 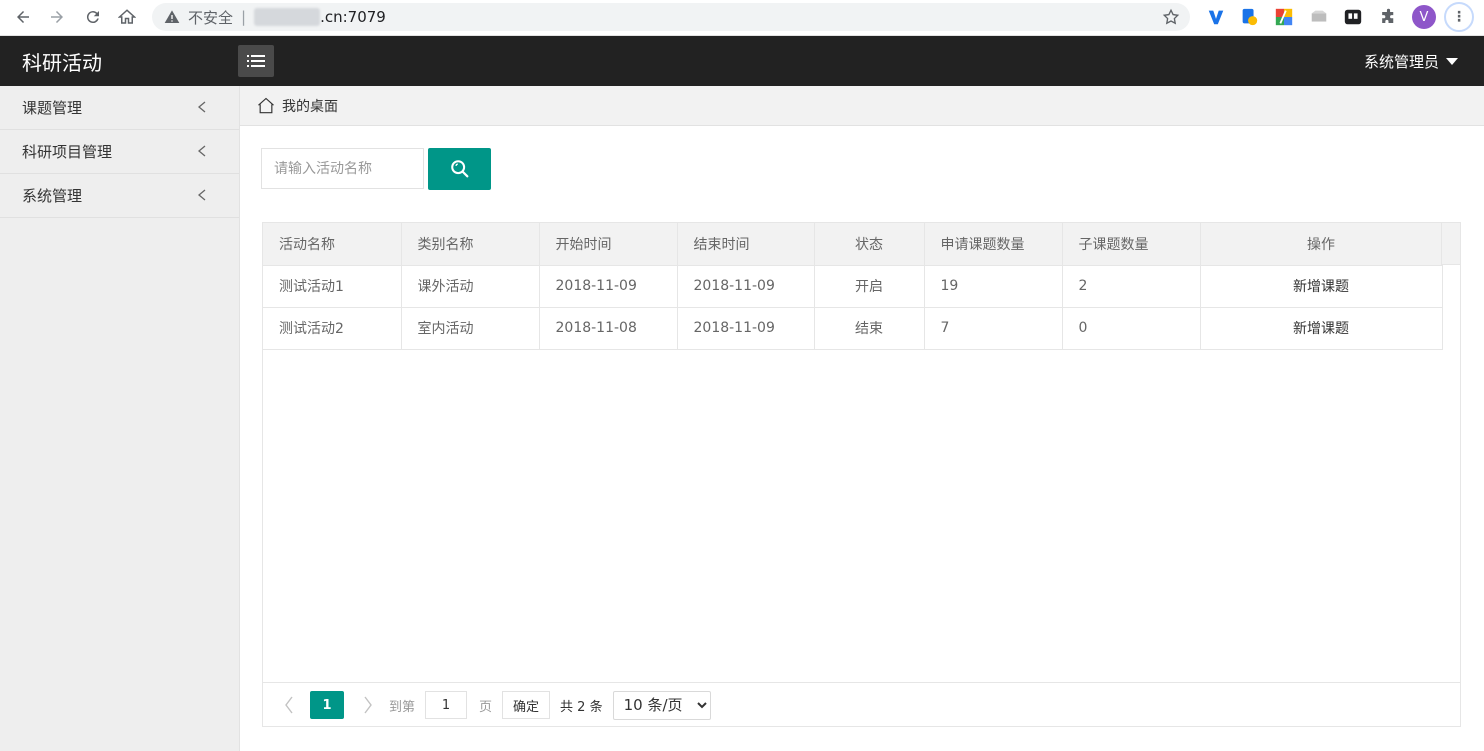 I want to click on cell-applied-count: 19, so click(x=993, y=286).